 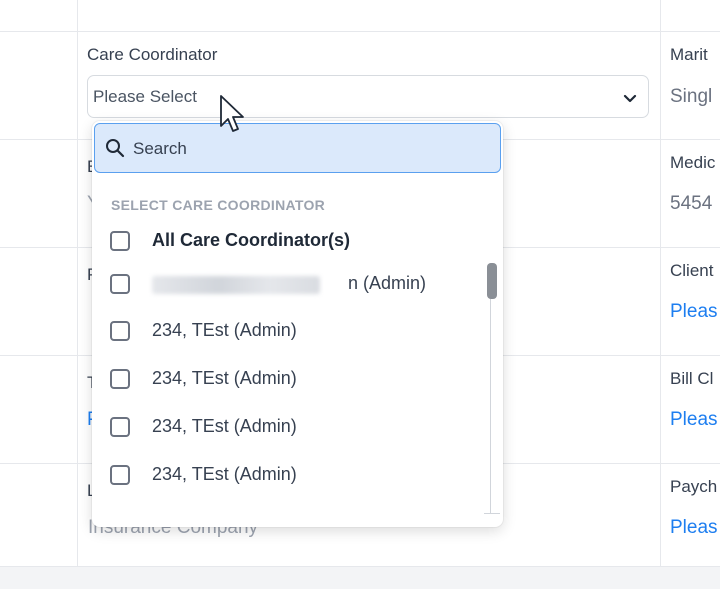 What do you see at coordinates (692, 270) in the screenshot?
I see `client-label: Client` at bounding box center [692, 270].